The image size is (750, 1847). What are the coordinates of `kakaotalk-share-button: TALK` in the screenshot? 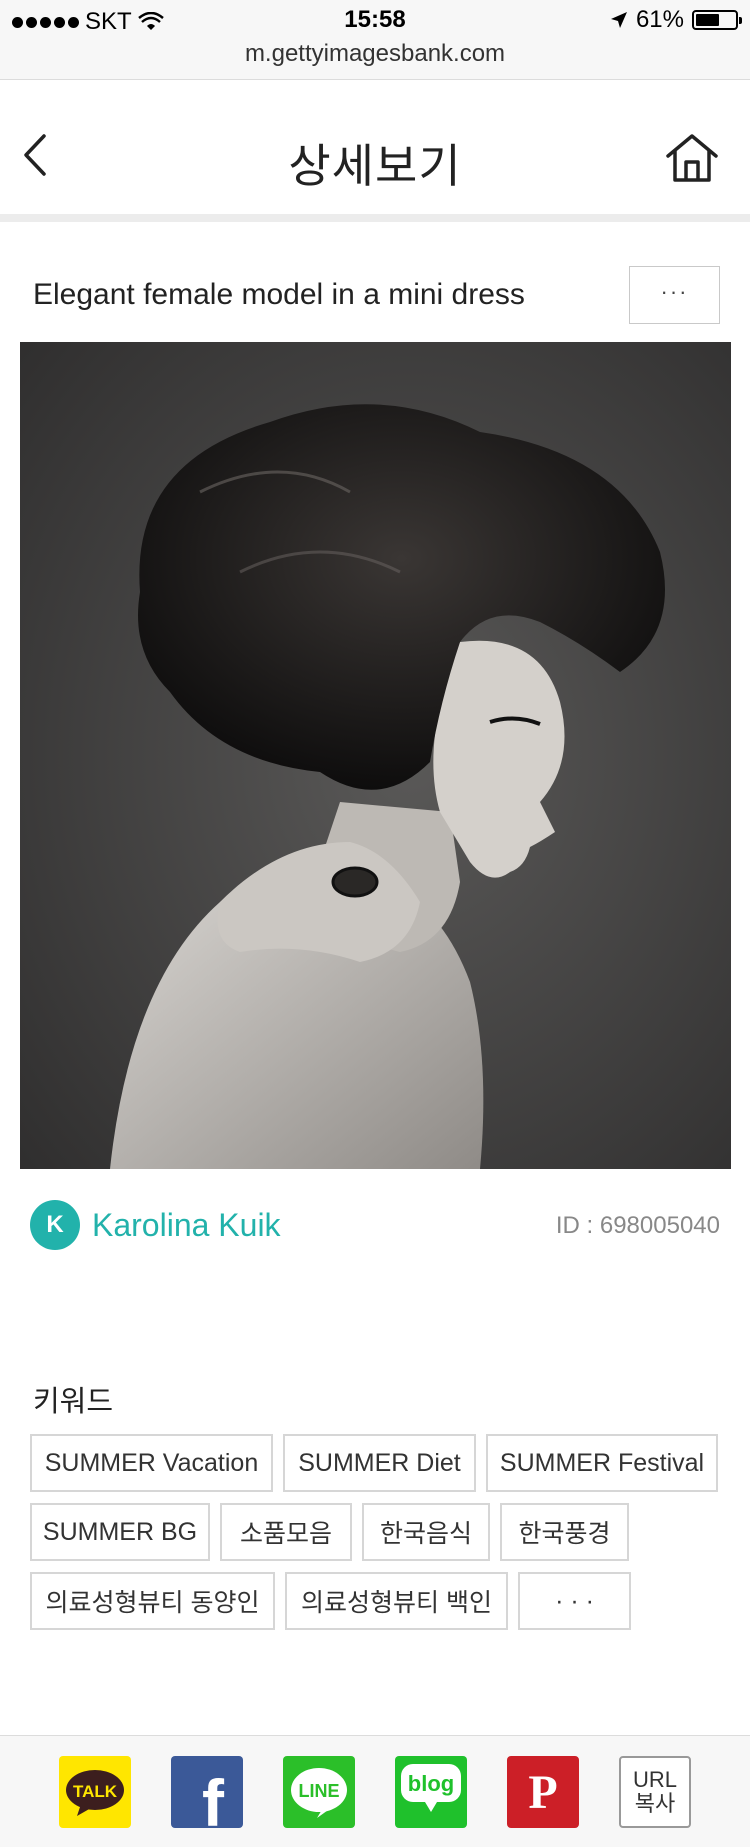 It's located at (95, 1792).